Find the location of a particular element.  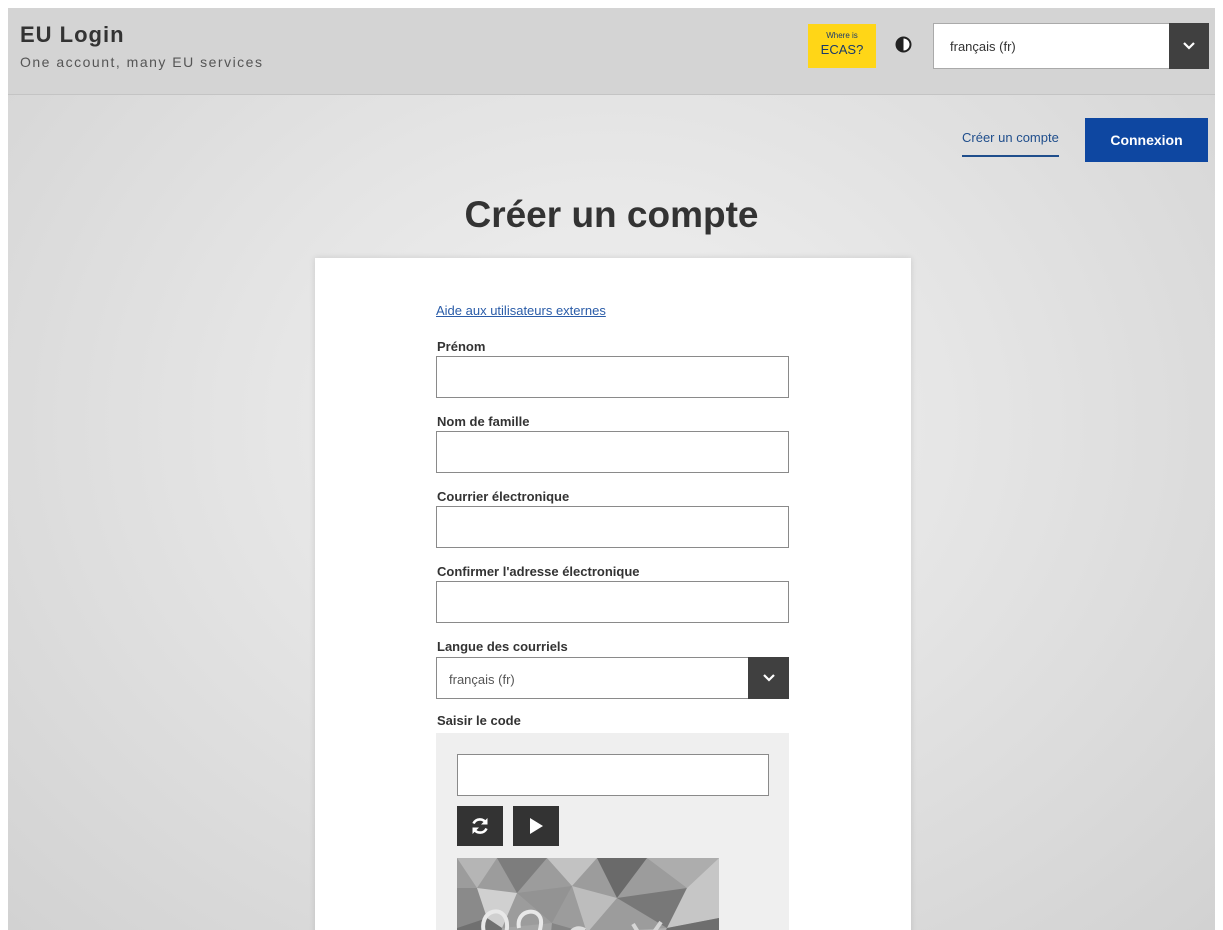

captcha-label: Saisir le code is located at coordinates (479, 720).